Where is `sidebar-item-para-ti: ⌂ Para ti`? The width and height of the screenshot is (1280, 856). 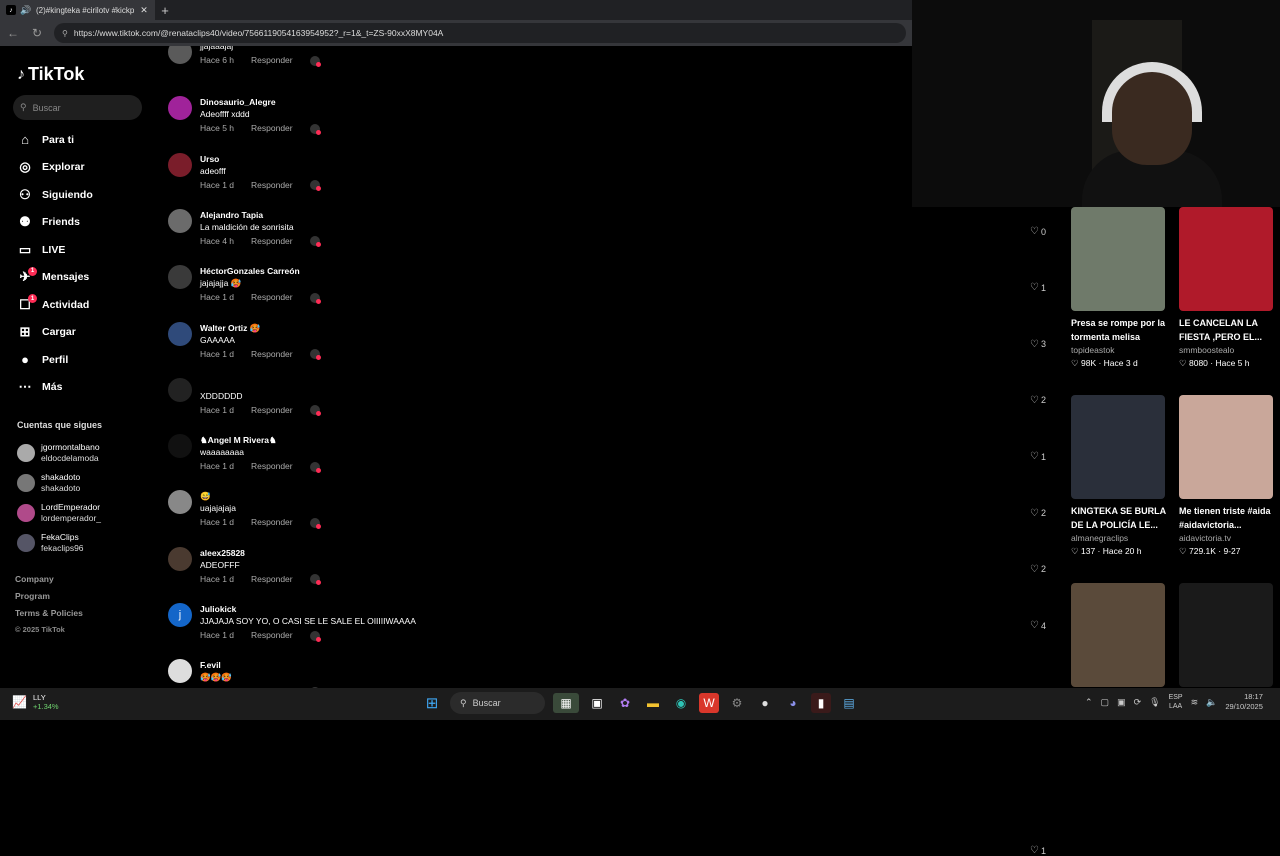 sidebar-item-para-ti: ⌂ Para ti is located at coordinates (77, 140).